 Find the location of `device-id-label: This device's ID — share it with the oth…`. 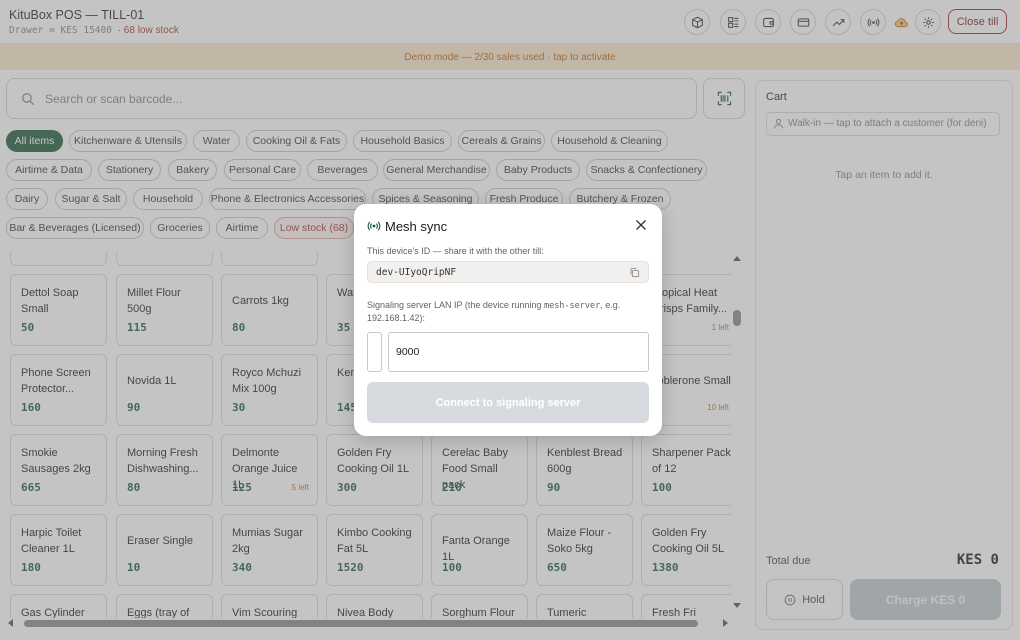

device-id-label: This device's ID — share it with the oth… is located at coordinates (455, 251).